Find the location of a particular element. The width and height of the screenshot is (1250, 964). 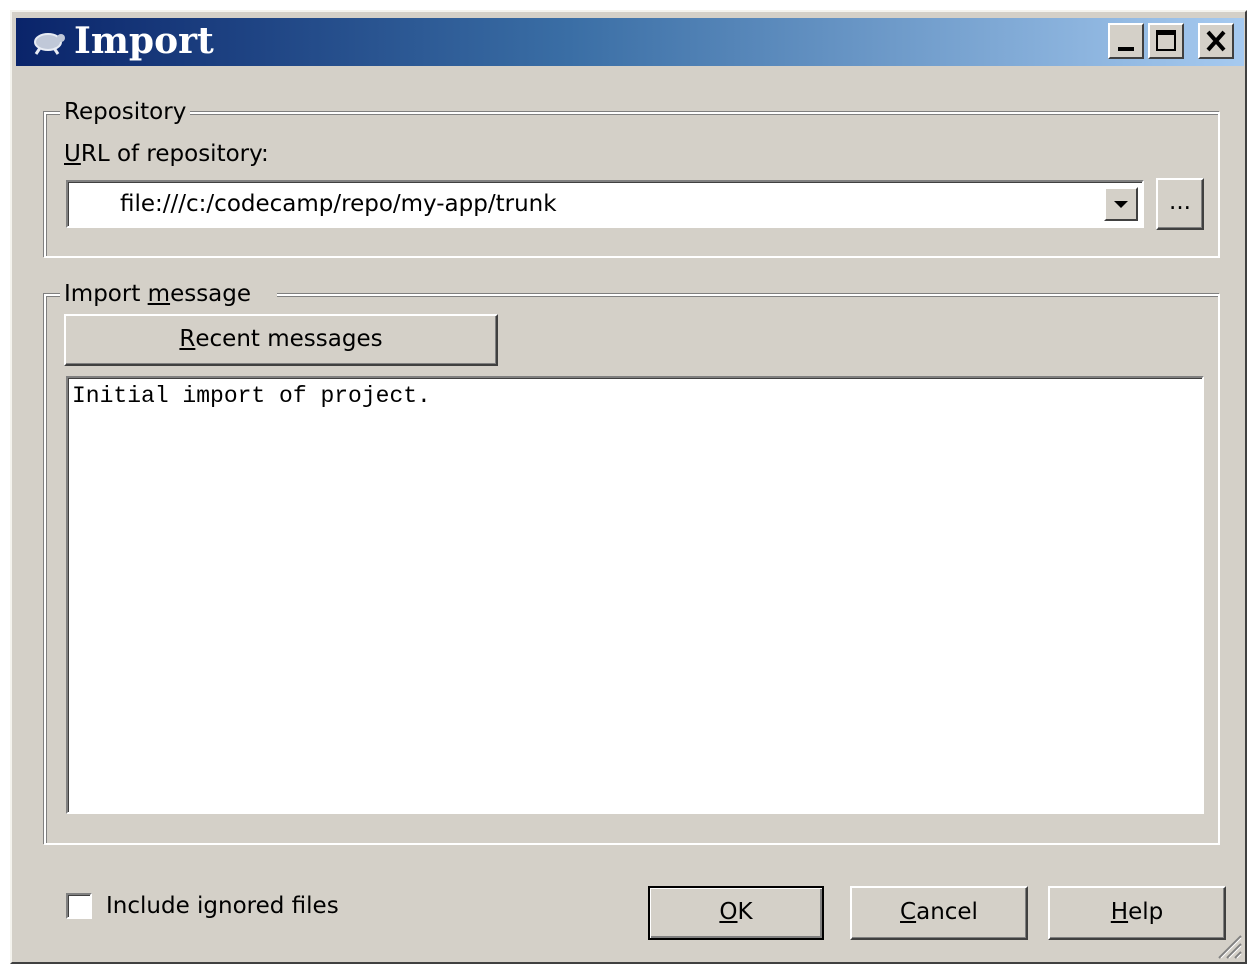

import-message-legend: Import message is located at coordinates (169, 294).